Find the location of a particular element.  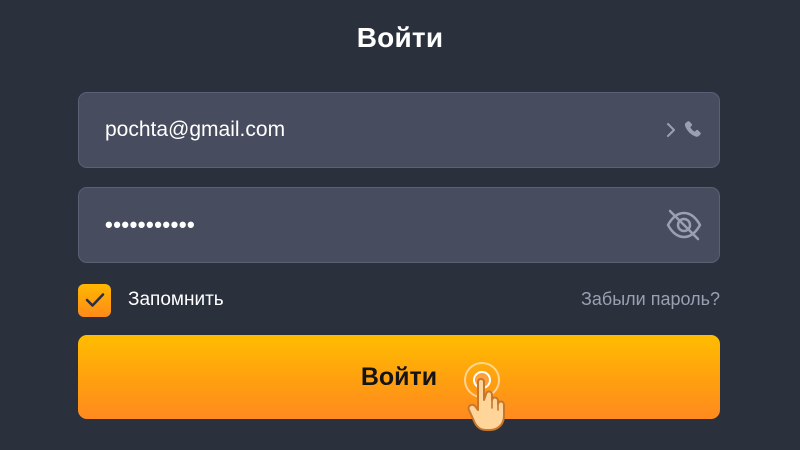

login-button: Войти is located at coordinates (399, 377).